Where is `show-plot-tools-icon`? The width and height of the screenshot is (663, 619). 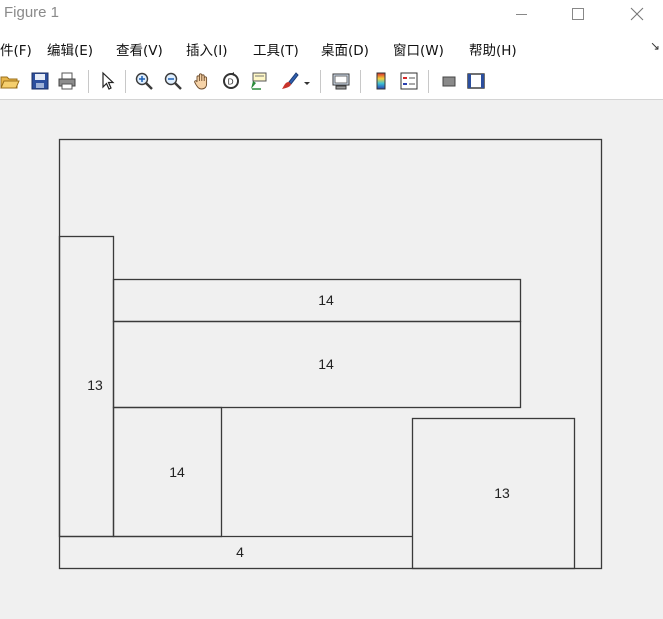
show-plot-tools-icon is located at coordinates (476, 81).